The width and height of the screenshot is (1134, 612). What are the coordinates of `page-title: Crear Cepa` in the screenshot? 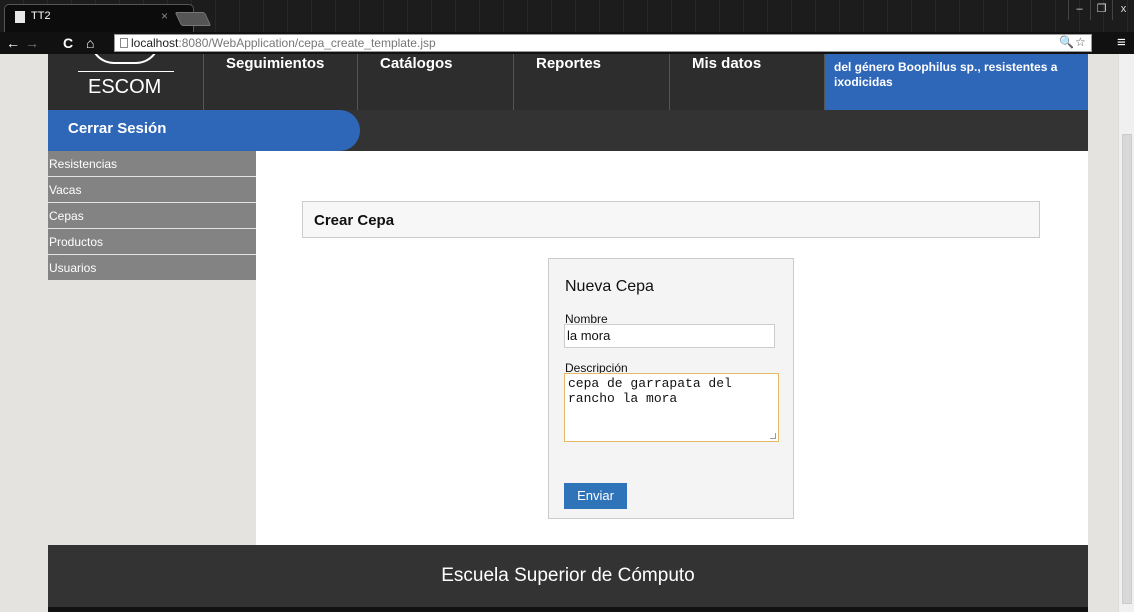 It's located at (354, 220).